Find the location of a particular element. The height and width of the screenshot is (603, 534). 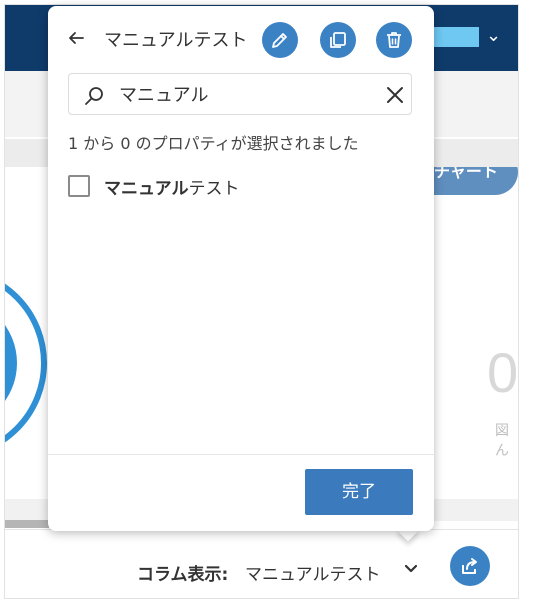

pencil-icon is located at coordinates (279, 40).